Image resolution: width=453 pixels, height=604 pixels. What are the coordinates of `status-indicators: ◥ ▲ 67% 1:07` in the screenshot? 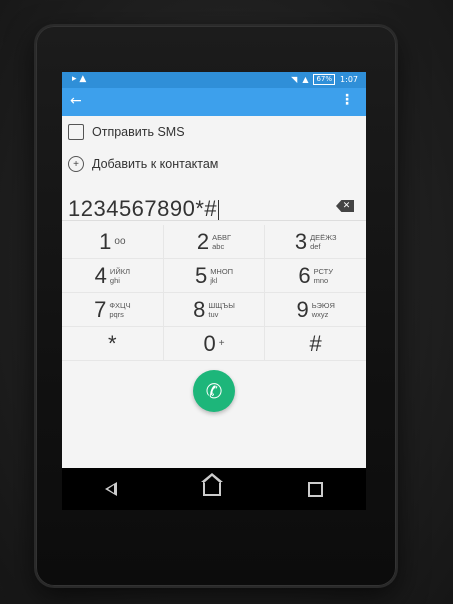 It's located at (324, 79).